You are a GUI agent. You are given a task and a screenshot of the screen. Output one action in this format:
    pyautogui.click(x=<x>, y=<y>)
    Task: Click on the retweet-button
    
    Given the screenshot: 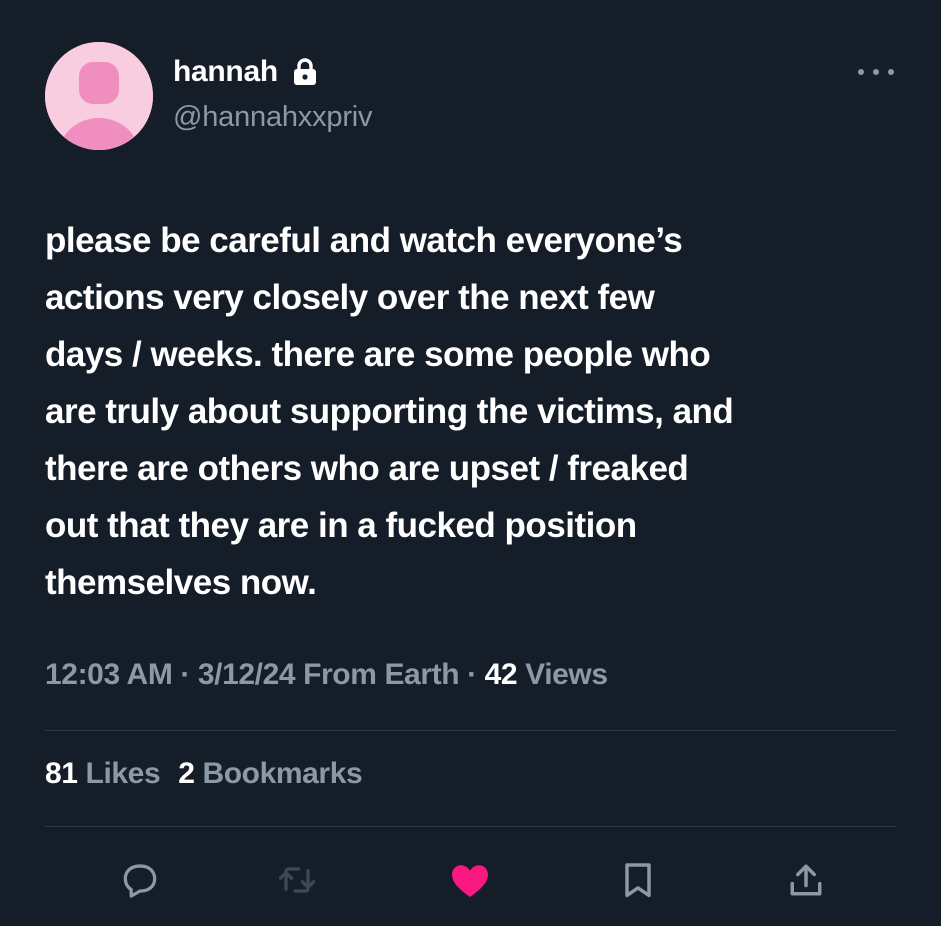 What is the action you would take?
    pyautogui.click(x=297, y=880)
    